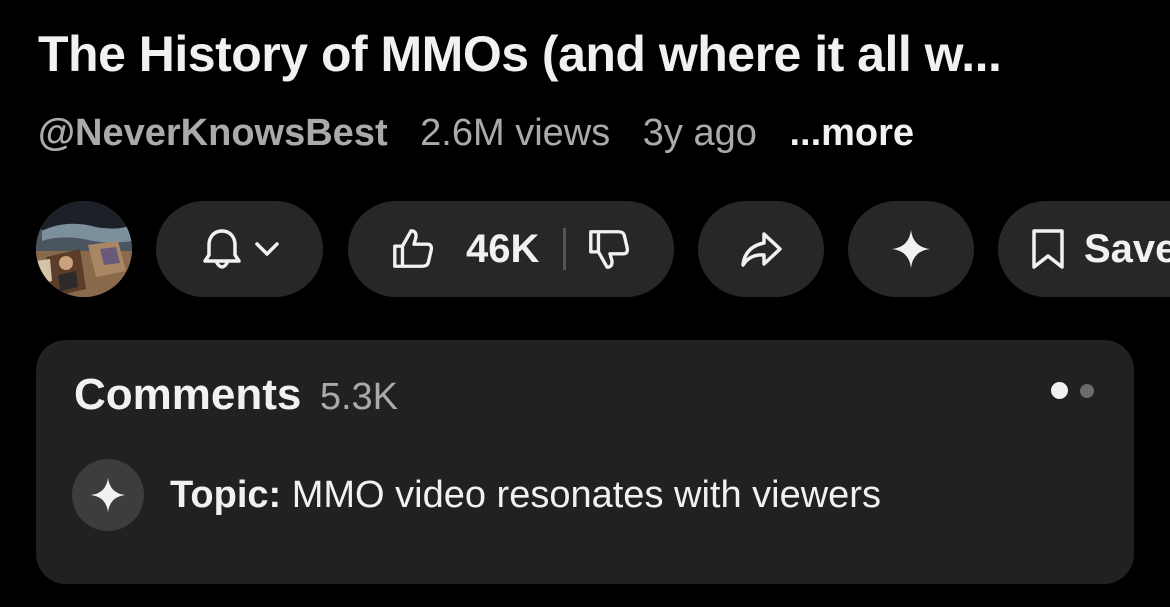 The image size is (1170, 607). I want to click on save-button: Save, so click(1084, 249).